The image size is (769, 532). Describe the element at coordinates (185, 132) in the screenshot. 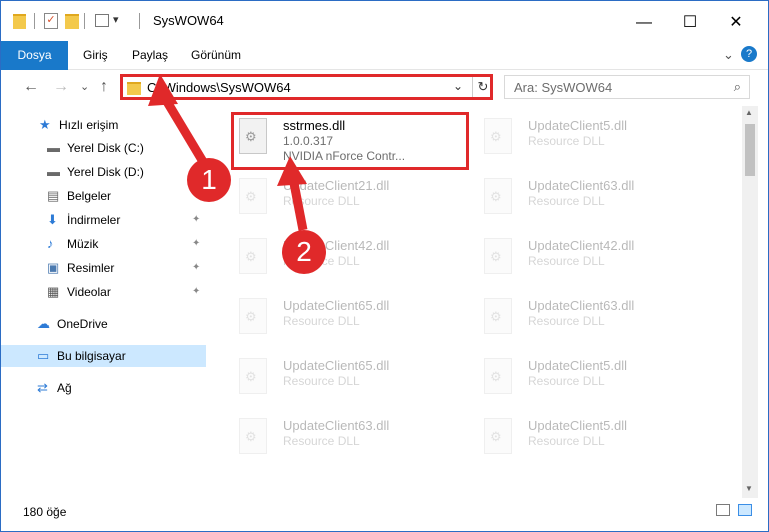

I see `arrow-1-line` at that location.